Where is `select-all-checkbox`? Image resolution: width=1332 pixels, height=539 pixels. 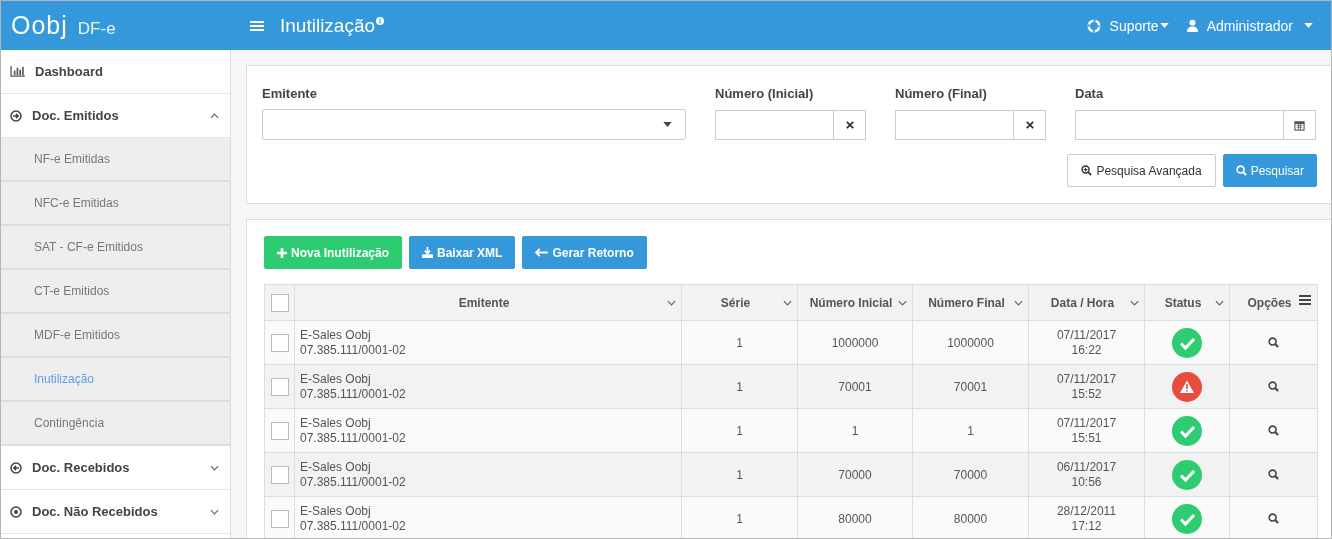 select-all-checkbox is located at coordinates (279, 302).